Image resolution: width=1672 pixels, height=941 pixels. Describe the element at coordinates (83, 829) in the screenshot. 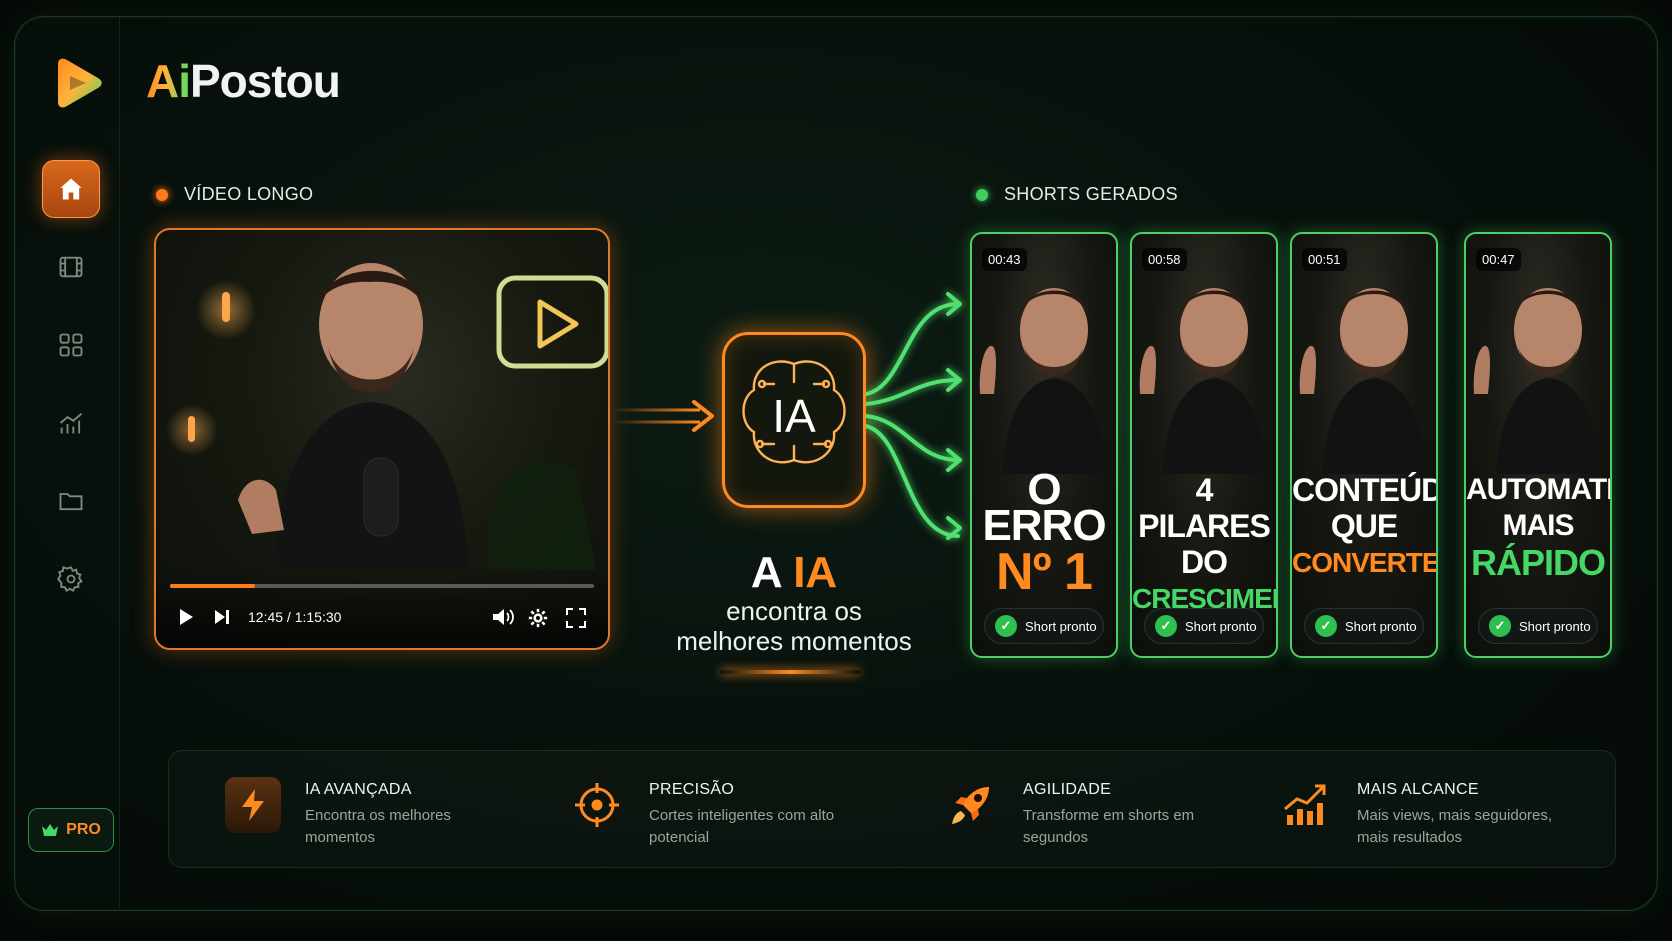

I see `pro-label: PRO` at that location.